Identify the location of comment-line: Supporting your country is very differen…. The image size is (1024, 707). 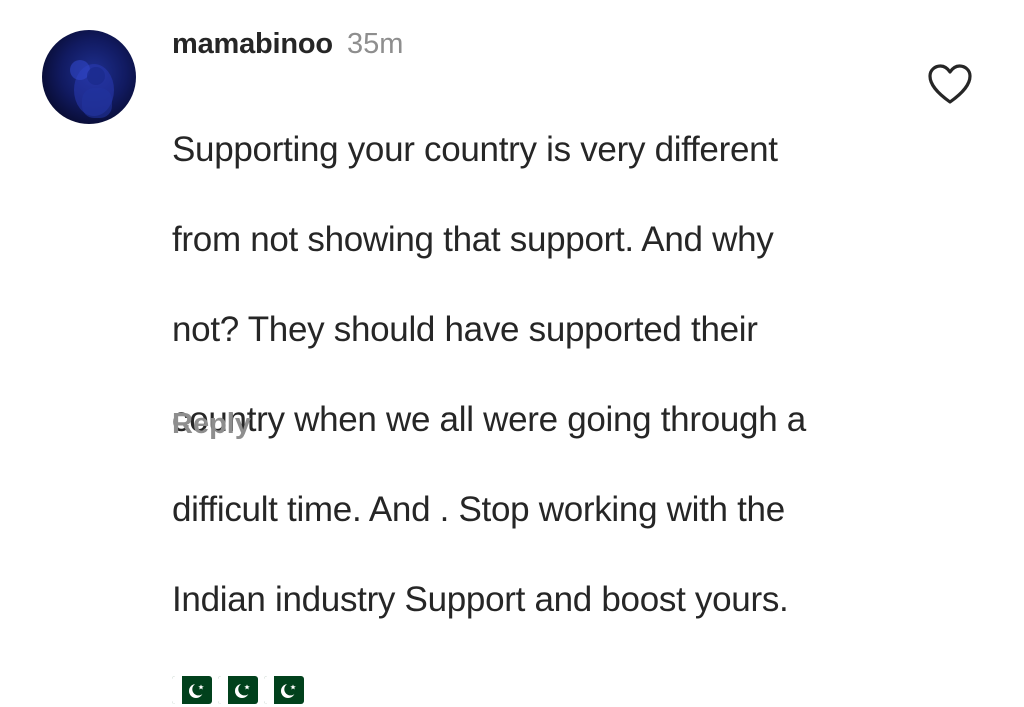
(475, 149).